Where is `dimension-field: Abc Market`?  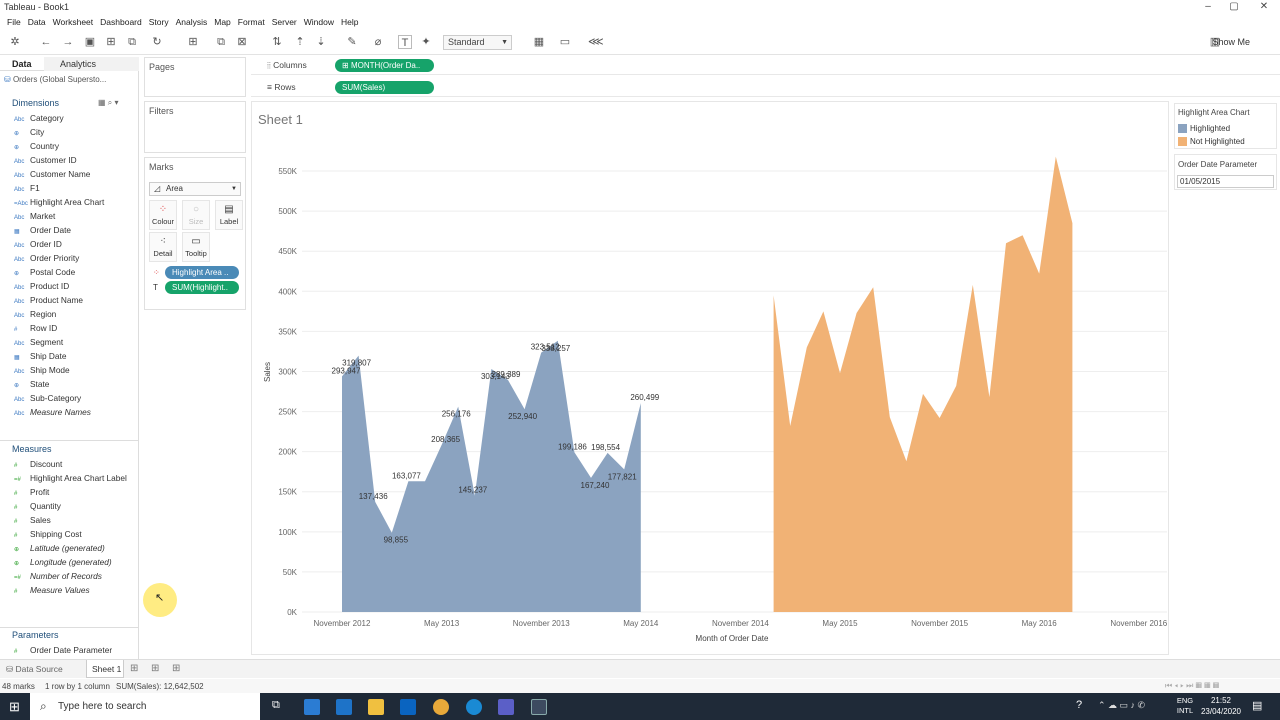
dimension-field: Abc Market is located at coordinates (76, 216).